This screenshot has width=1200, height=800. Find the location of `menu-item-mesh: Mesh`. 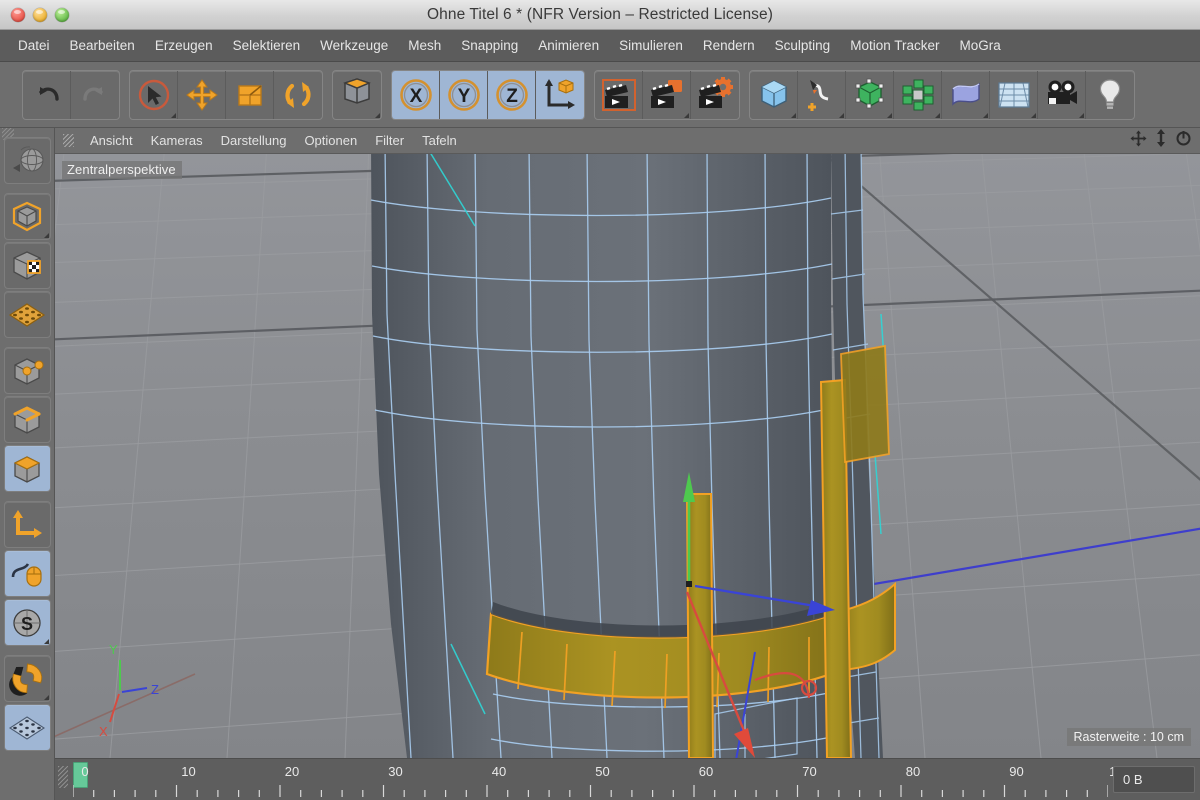

menu-item-mesh: Mesh is located at coordinates (424, 45).